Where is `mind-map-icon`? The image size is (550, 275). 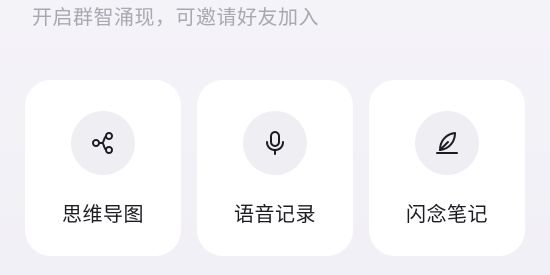
mind-map-icon is located at coordinates (102, 143).